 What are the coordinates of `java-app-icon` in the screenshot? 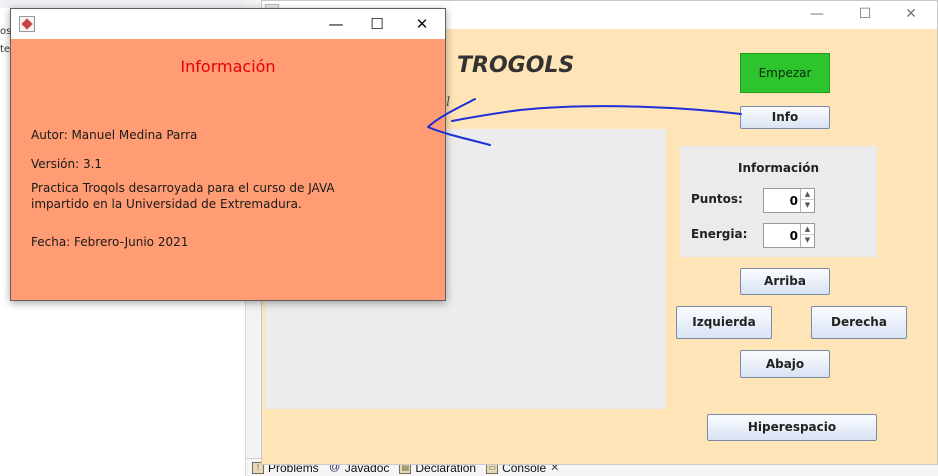 It's located at (27, 24).